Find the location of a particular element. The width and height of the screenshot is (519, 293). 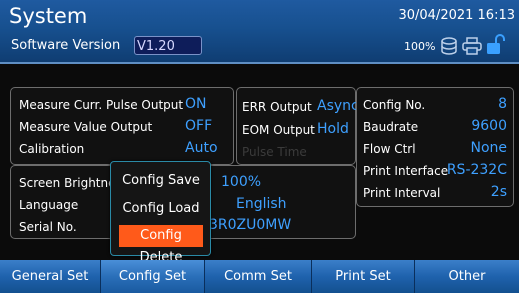

config-no-label: Config No. is located at coordinates (394, 105).